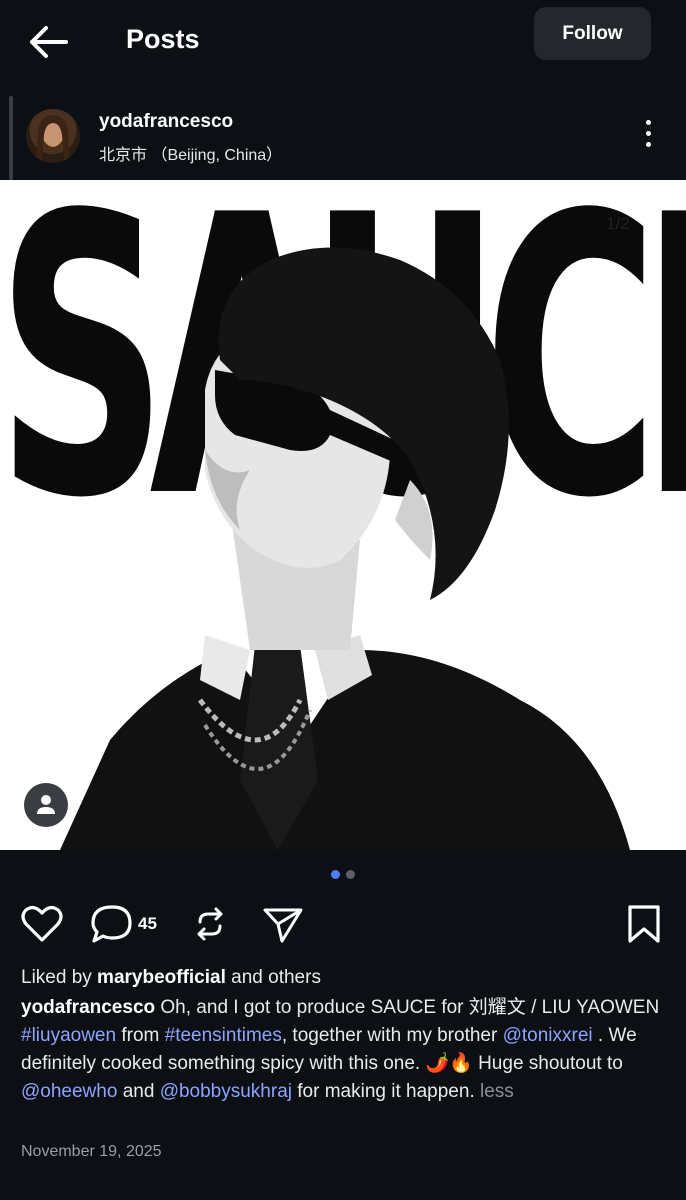 This screenshot has height=1200, width=686. What do you see at coordinates (48, 42) in the screenshot?
I see `back-arrow-icon` at bounding box center [48, 42].